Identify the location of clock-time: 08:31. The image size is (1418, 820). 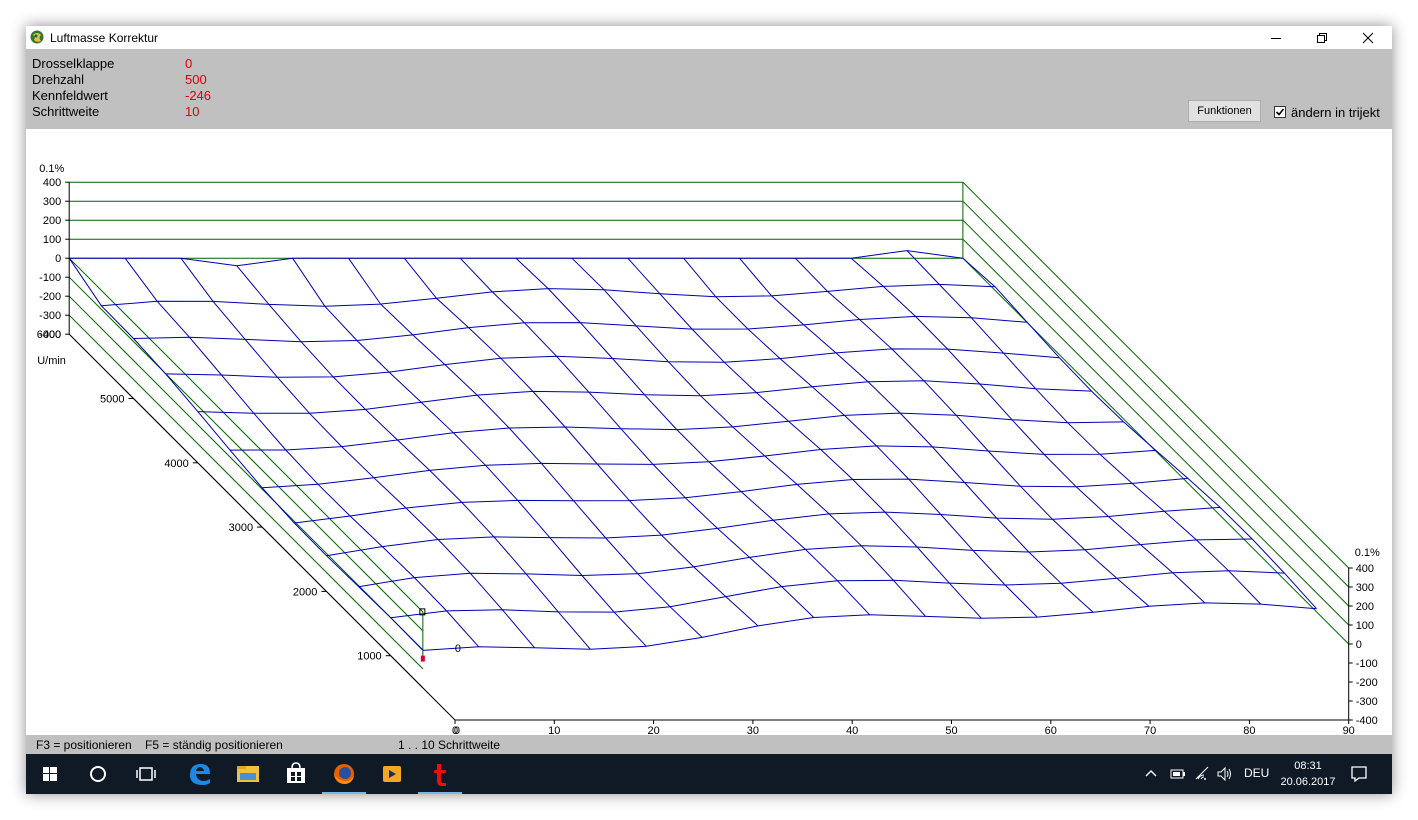
(1308, 766).